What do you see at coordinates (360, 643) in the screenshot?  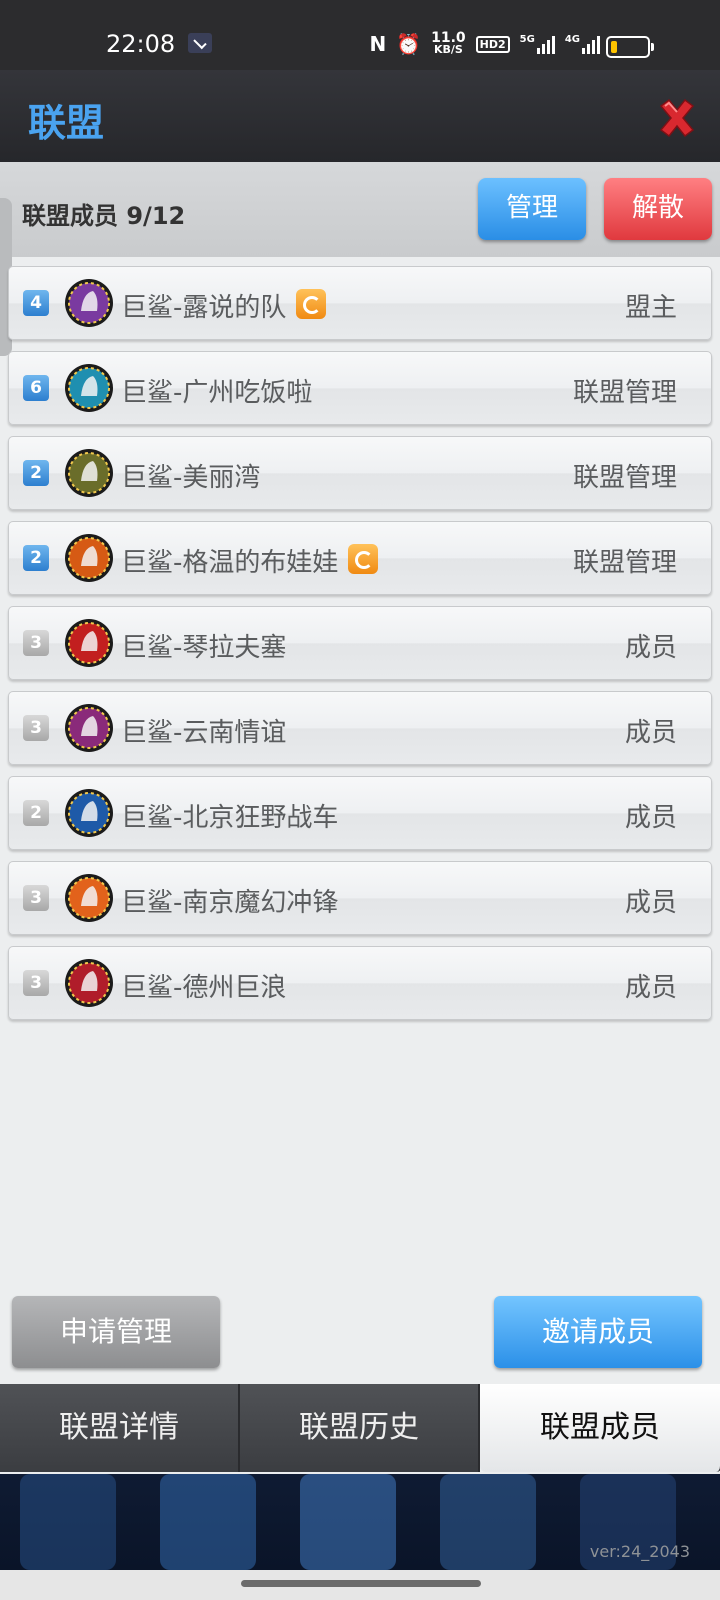 I see `member-row: 3 巨鲨-琴拉夫塞 成员` at bounding box center [360, 643].